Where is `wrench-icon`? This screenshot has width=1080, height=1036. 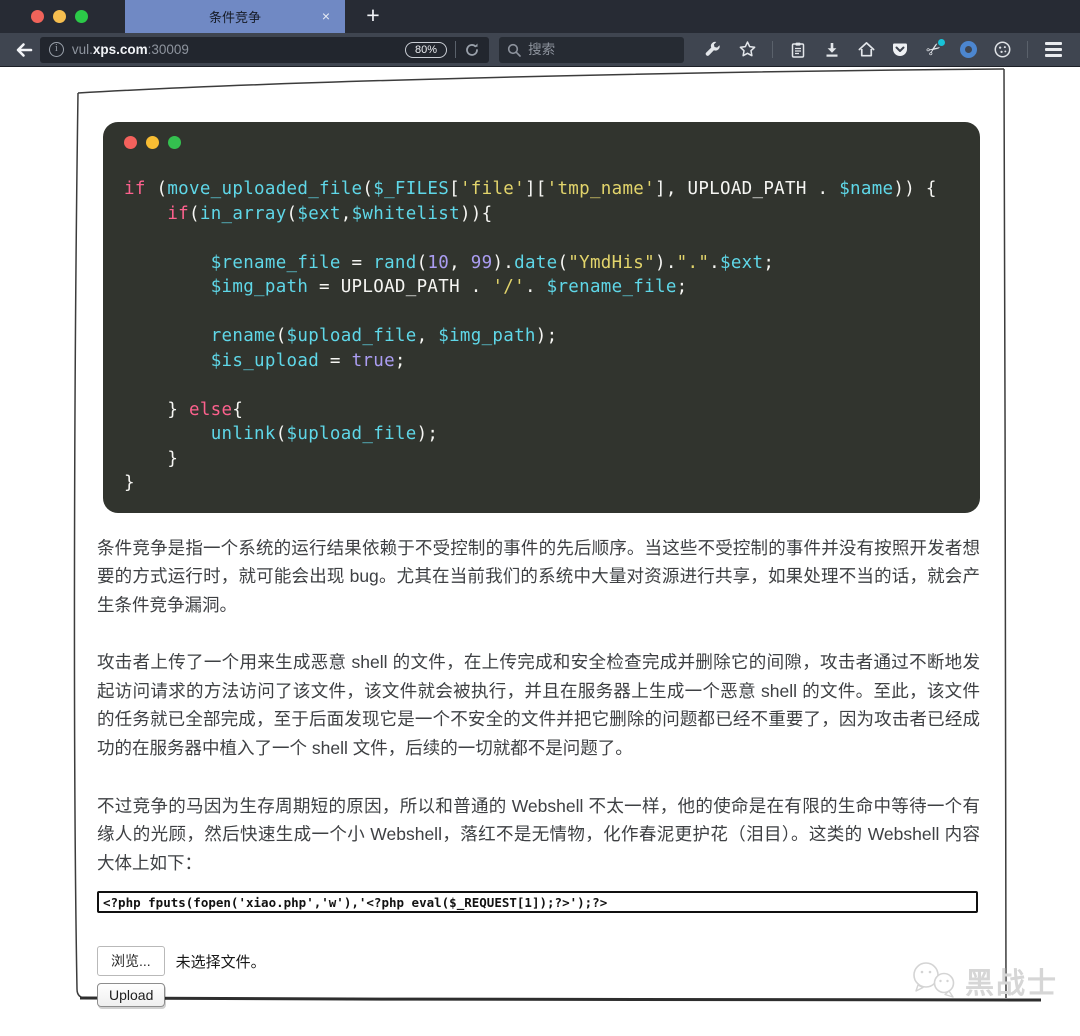 wrench-icon is located at coordinates (712, 48).